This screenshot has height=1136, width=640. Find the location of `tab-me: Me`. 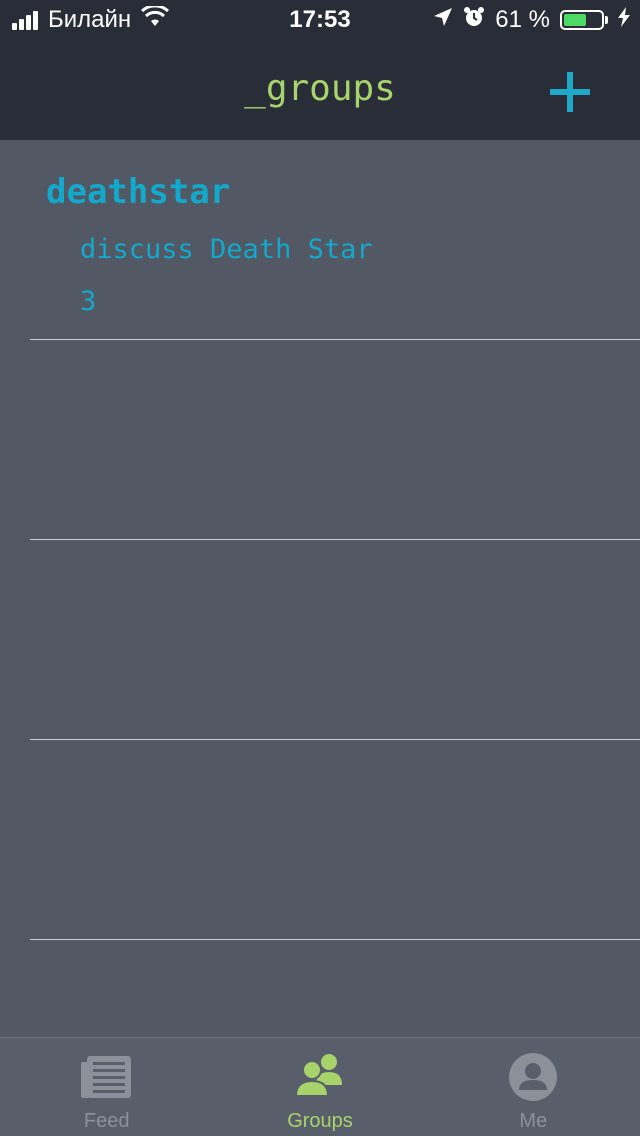

tab-me: Me is located at coordinates (533, 1087).